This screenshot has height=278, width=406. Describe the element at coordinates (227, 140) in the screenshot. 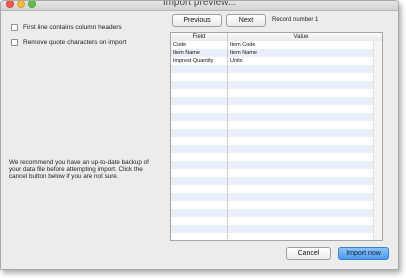

I see `column-divider` at that location.